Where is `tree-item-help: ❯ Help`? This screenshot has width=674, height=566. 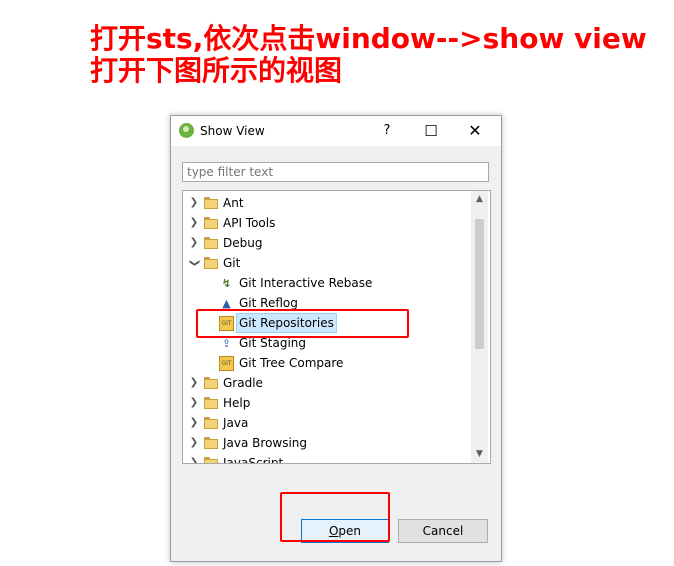 tree-item-help: ❯ Help is located at coordinates (327, 403).